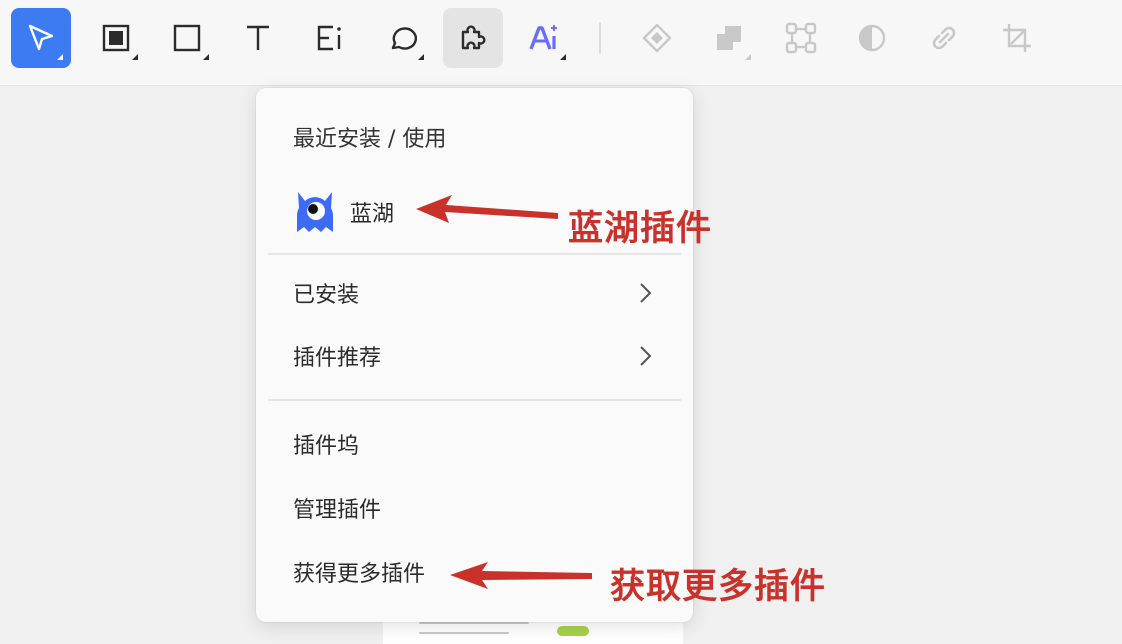 This screenshot has height=644, width=1122. I want to click on rectangle-icon, so click(187, 38).